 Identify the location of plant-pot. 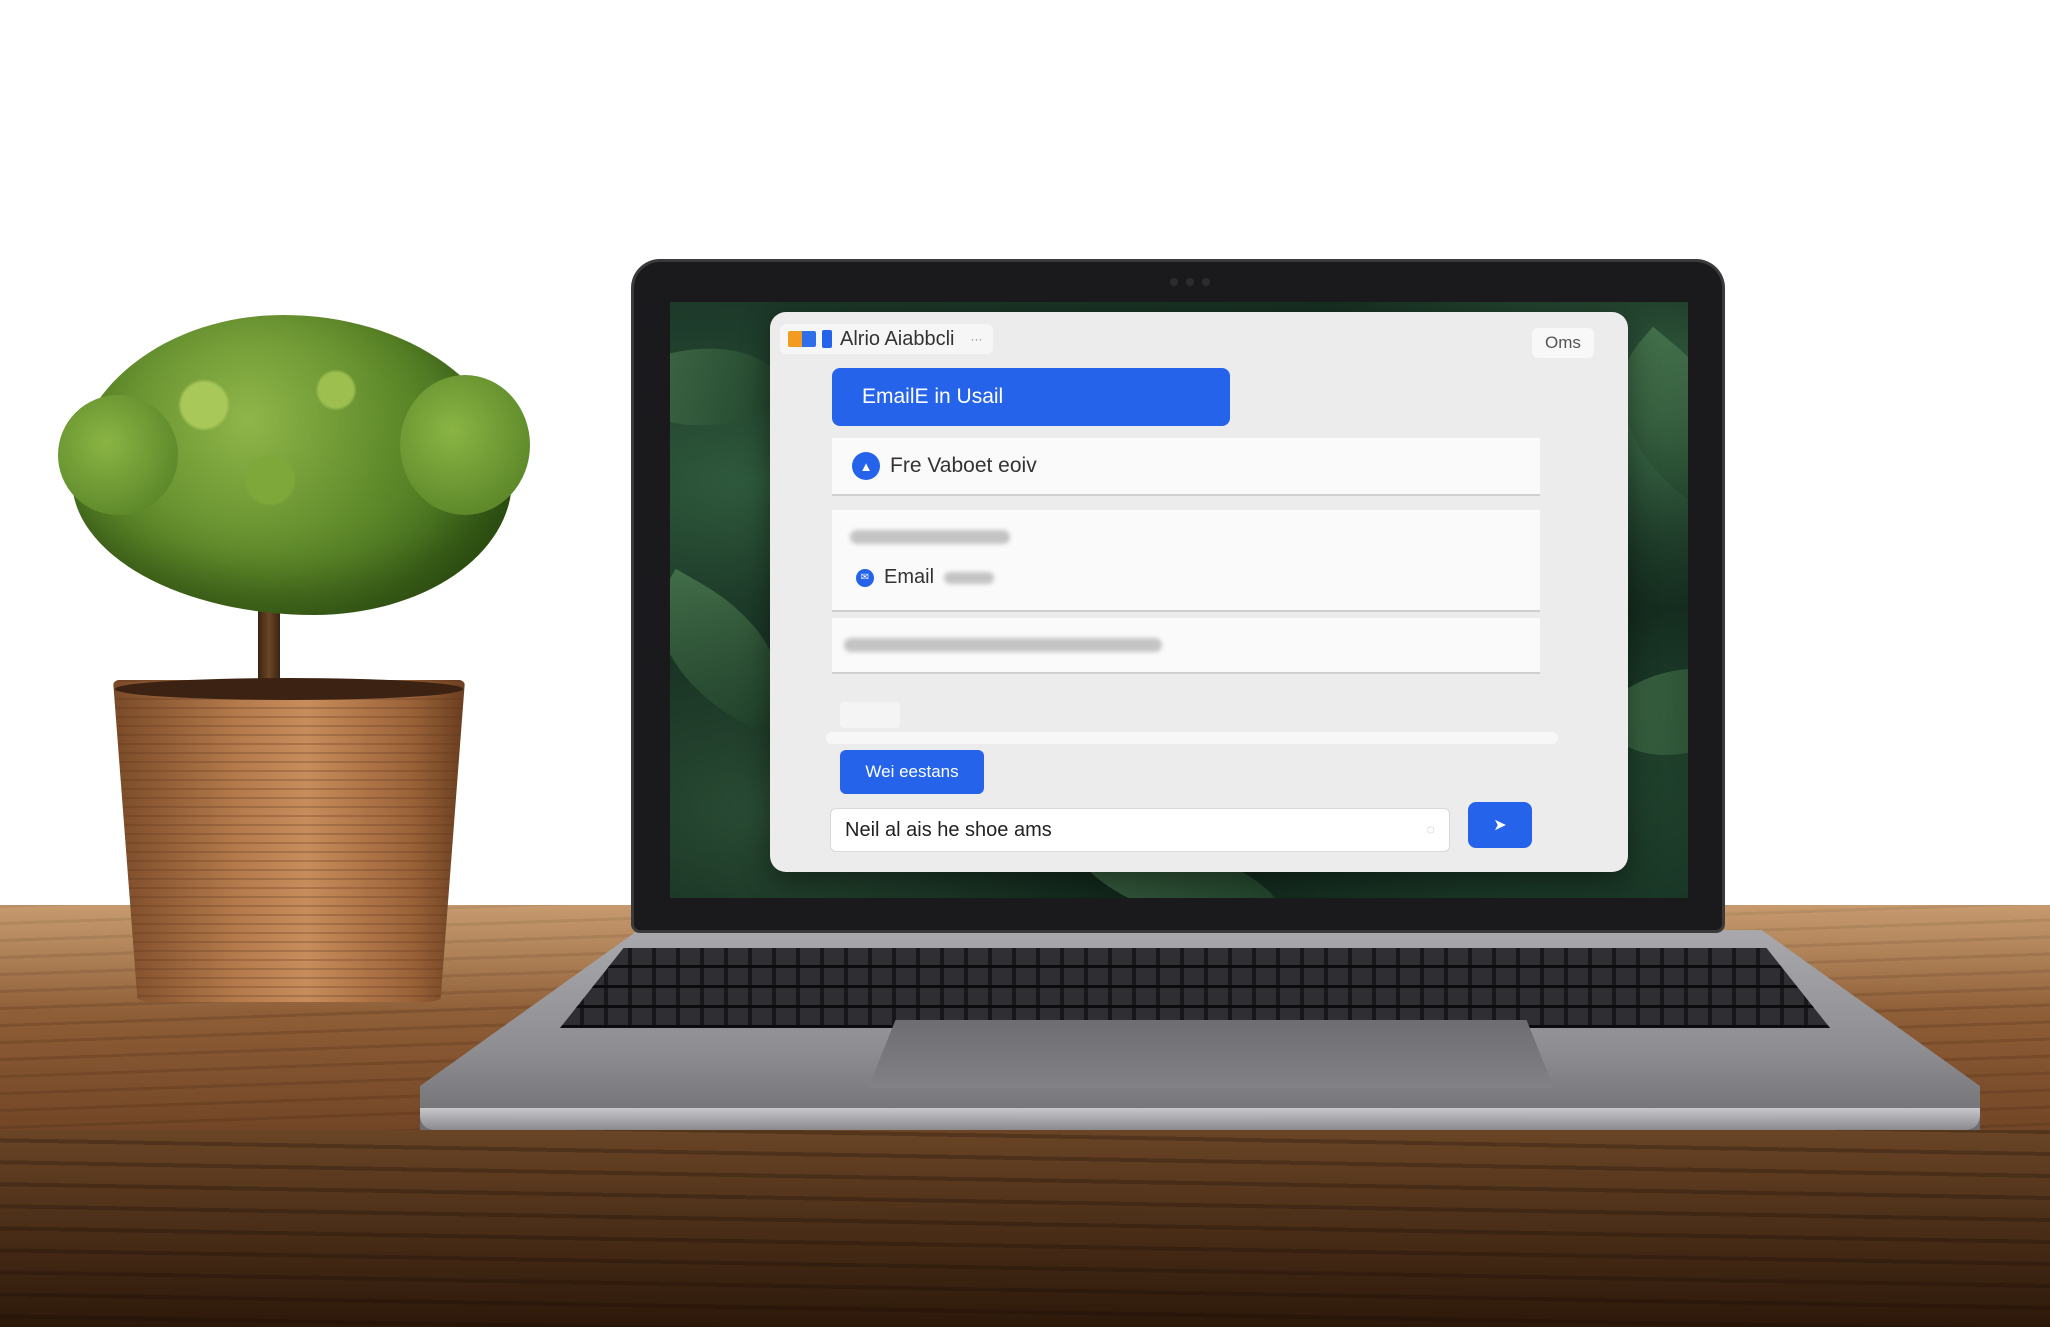
(289, 841).